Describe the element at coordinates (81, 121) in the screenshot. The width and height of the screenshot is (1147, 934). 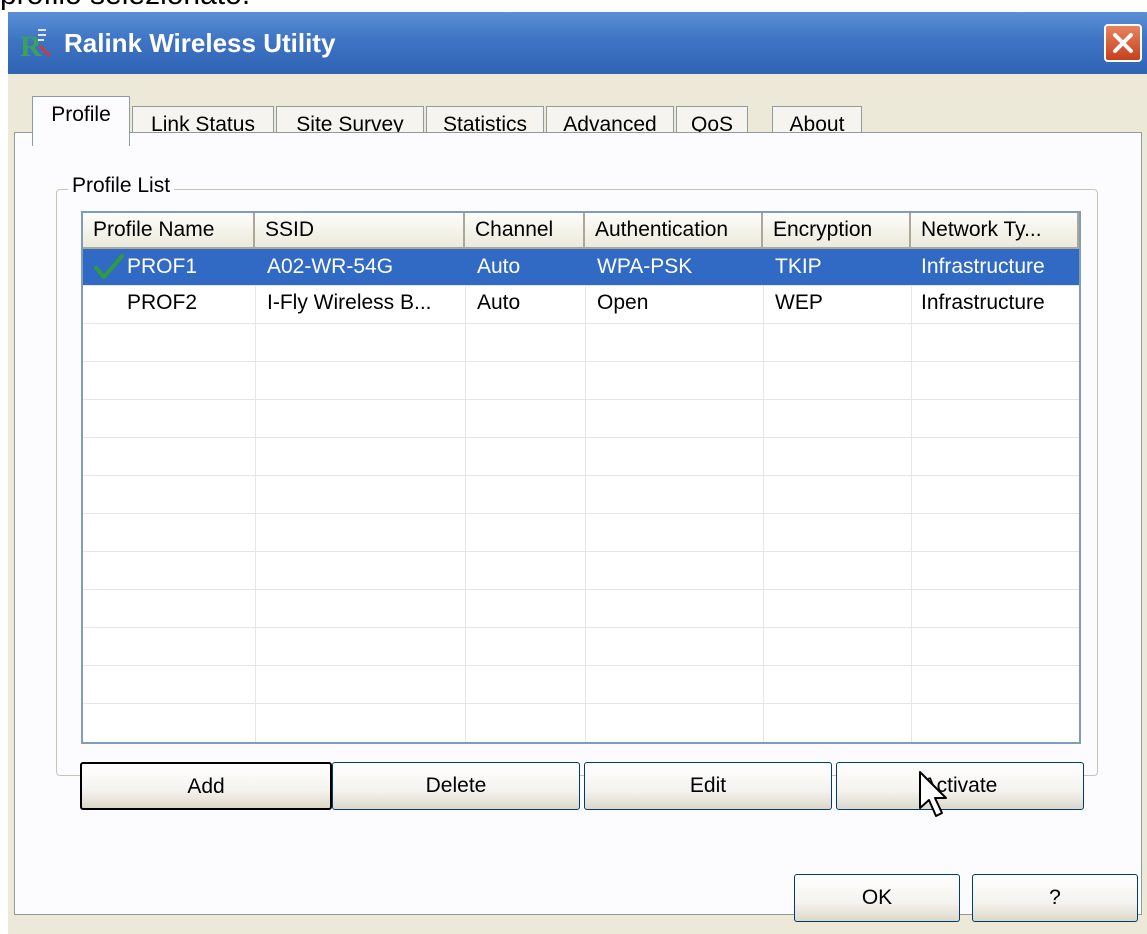
I see `tab-profile: Profile` at that location.